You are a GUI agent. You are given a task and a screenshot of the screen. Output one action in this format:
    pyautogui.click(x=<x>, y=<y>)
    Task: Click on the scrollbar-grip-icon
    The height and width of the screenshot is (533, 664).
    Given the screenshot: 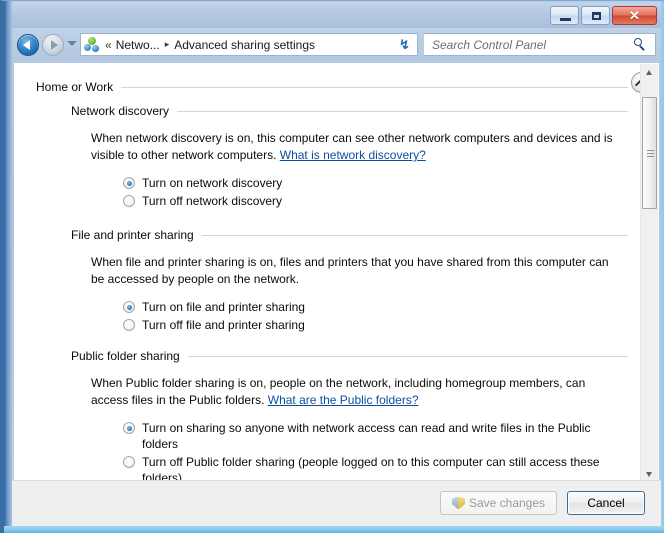 What is the action you would take?
    pyautogui.click(x=650, y=153)
    